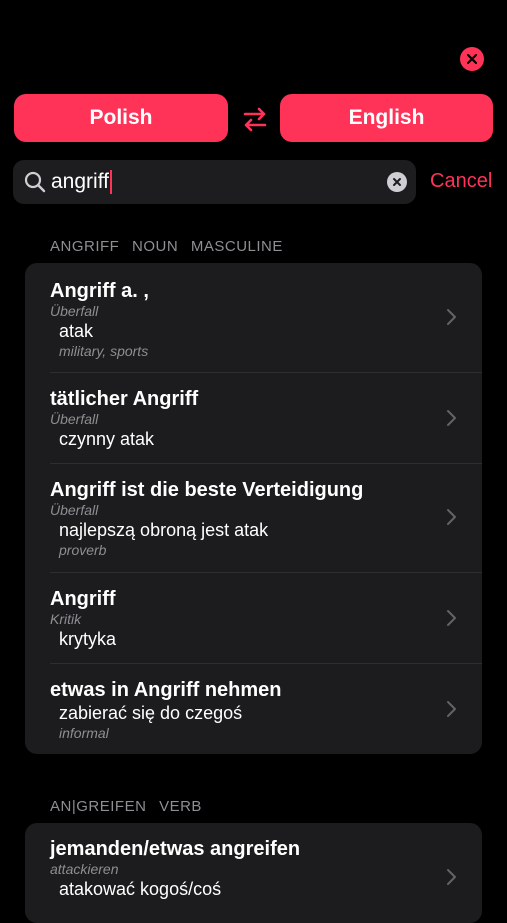 The height and width of the screenshot is (923, 507). Describe the element at coordinates (111, 182) in the screenshot. I see `text-caret` at that location.